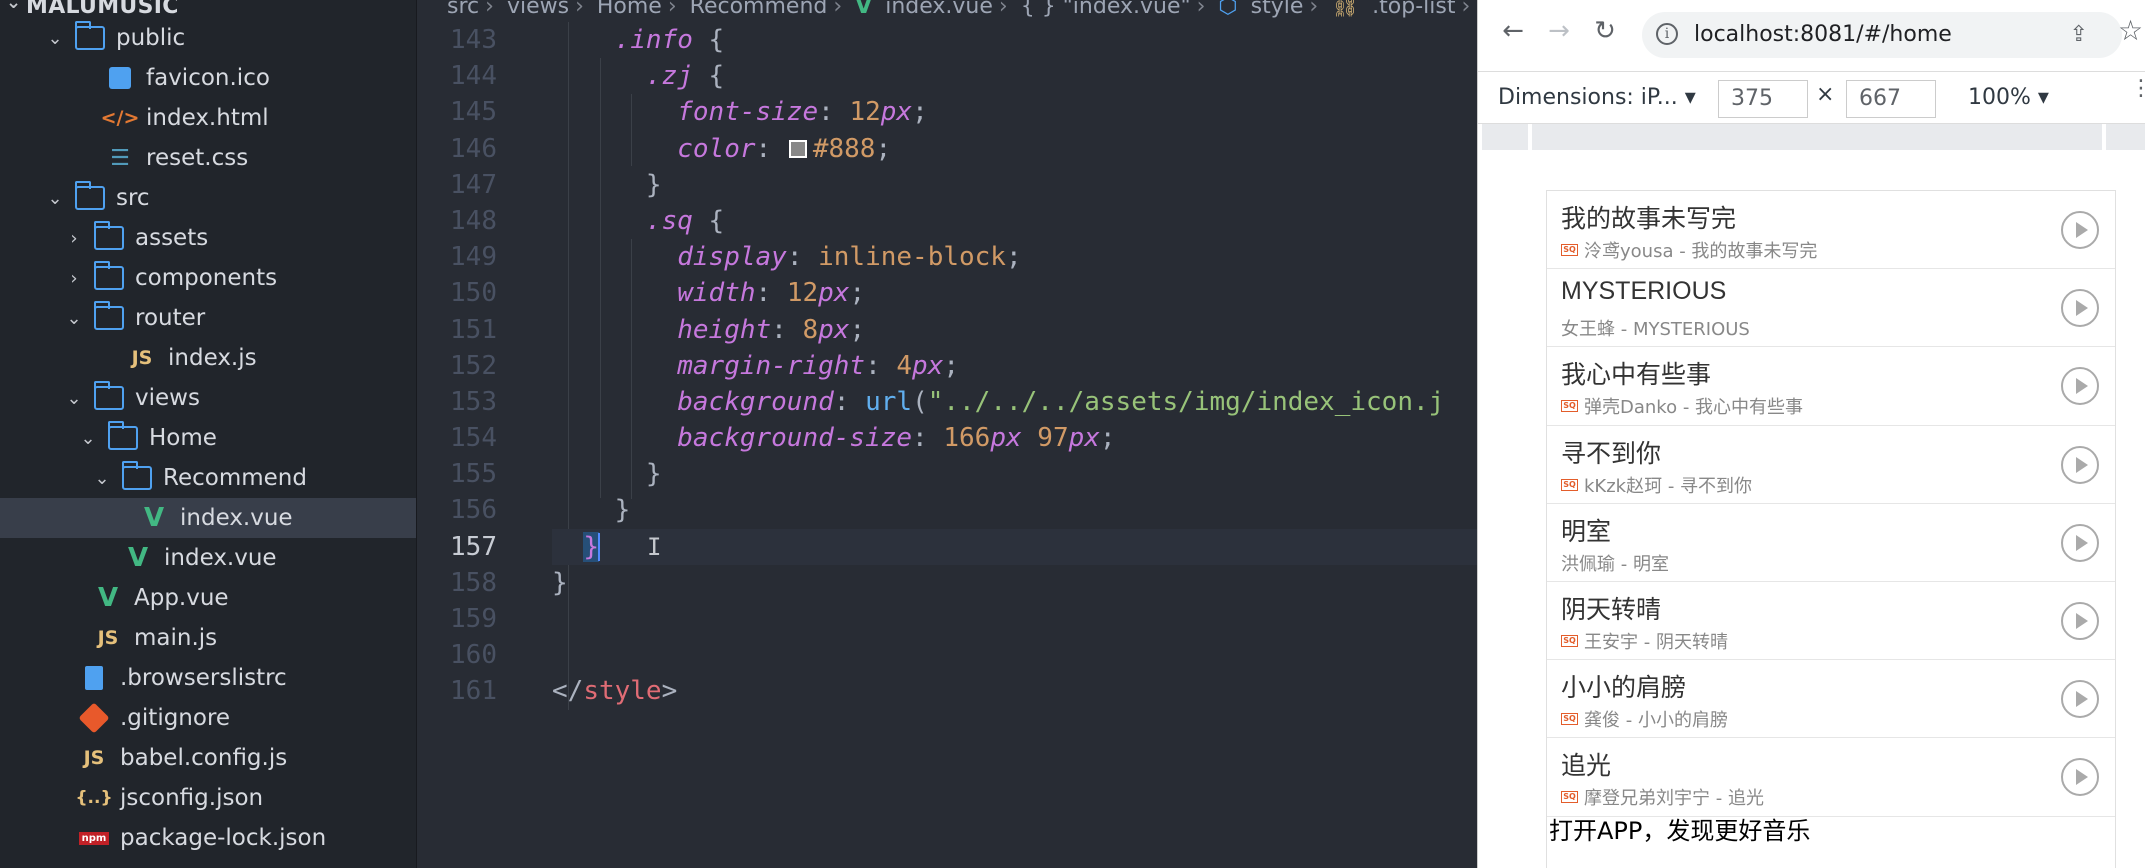 This screenshot has height=868, width=2145. What do you see at coordinates (1413, 9) in the screenshot?
I see `breadcrumb-class: .top-list` at bounding box center [1413, 9].